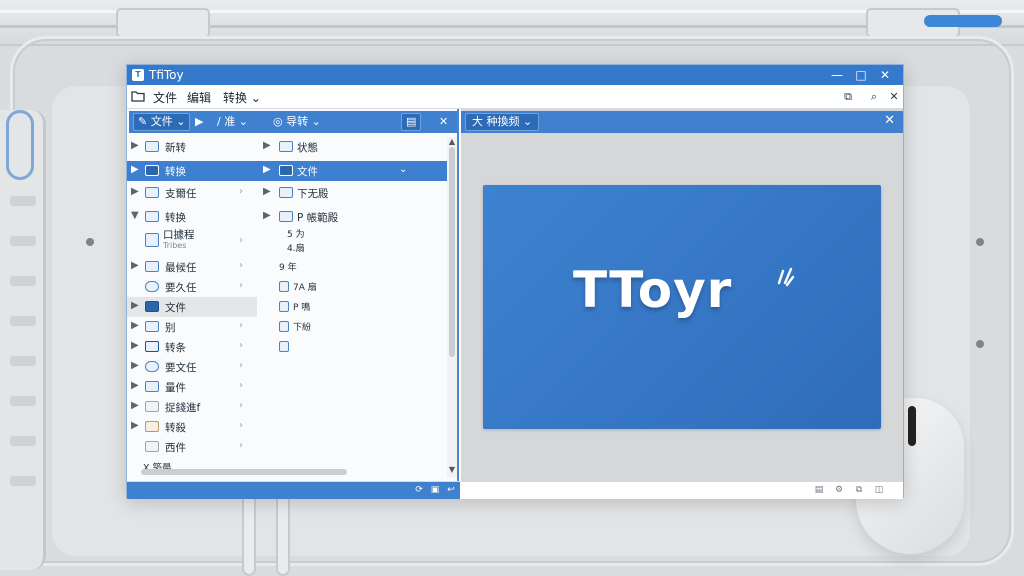 The width and height of the screenshot is (1024, 576). Describe the element at coordinates (419, 490) in the screenshot. I see `refresh-icon: ⟳` at that location.